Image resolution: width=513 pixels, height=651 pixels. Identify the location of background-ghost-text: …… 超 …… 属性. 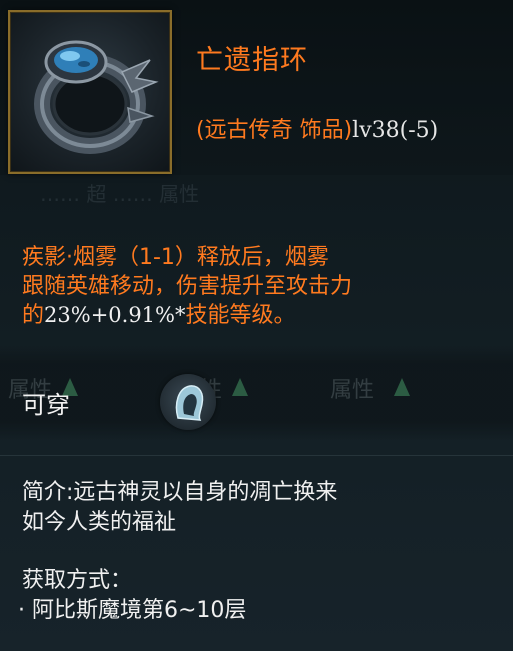
(120, 194).